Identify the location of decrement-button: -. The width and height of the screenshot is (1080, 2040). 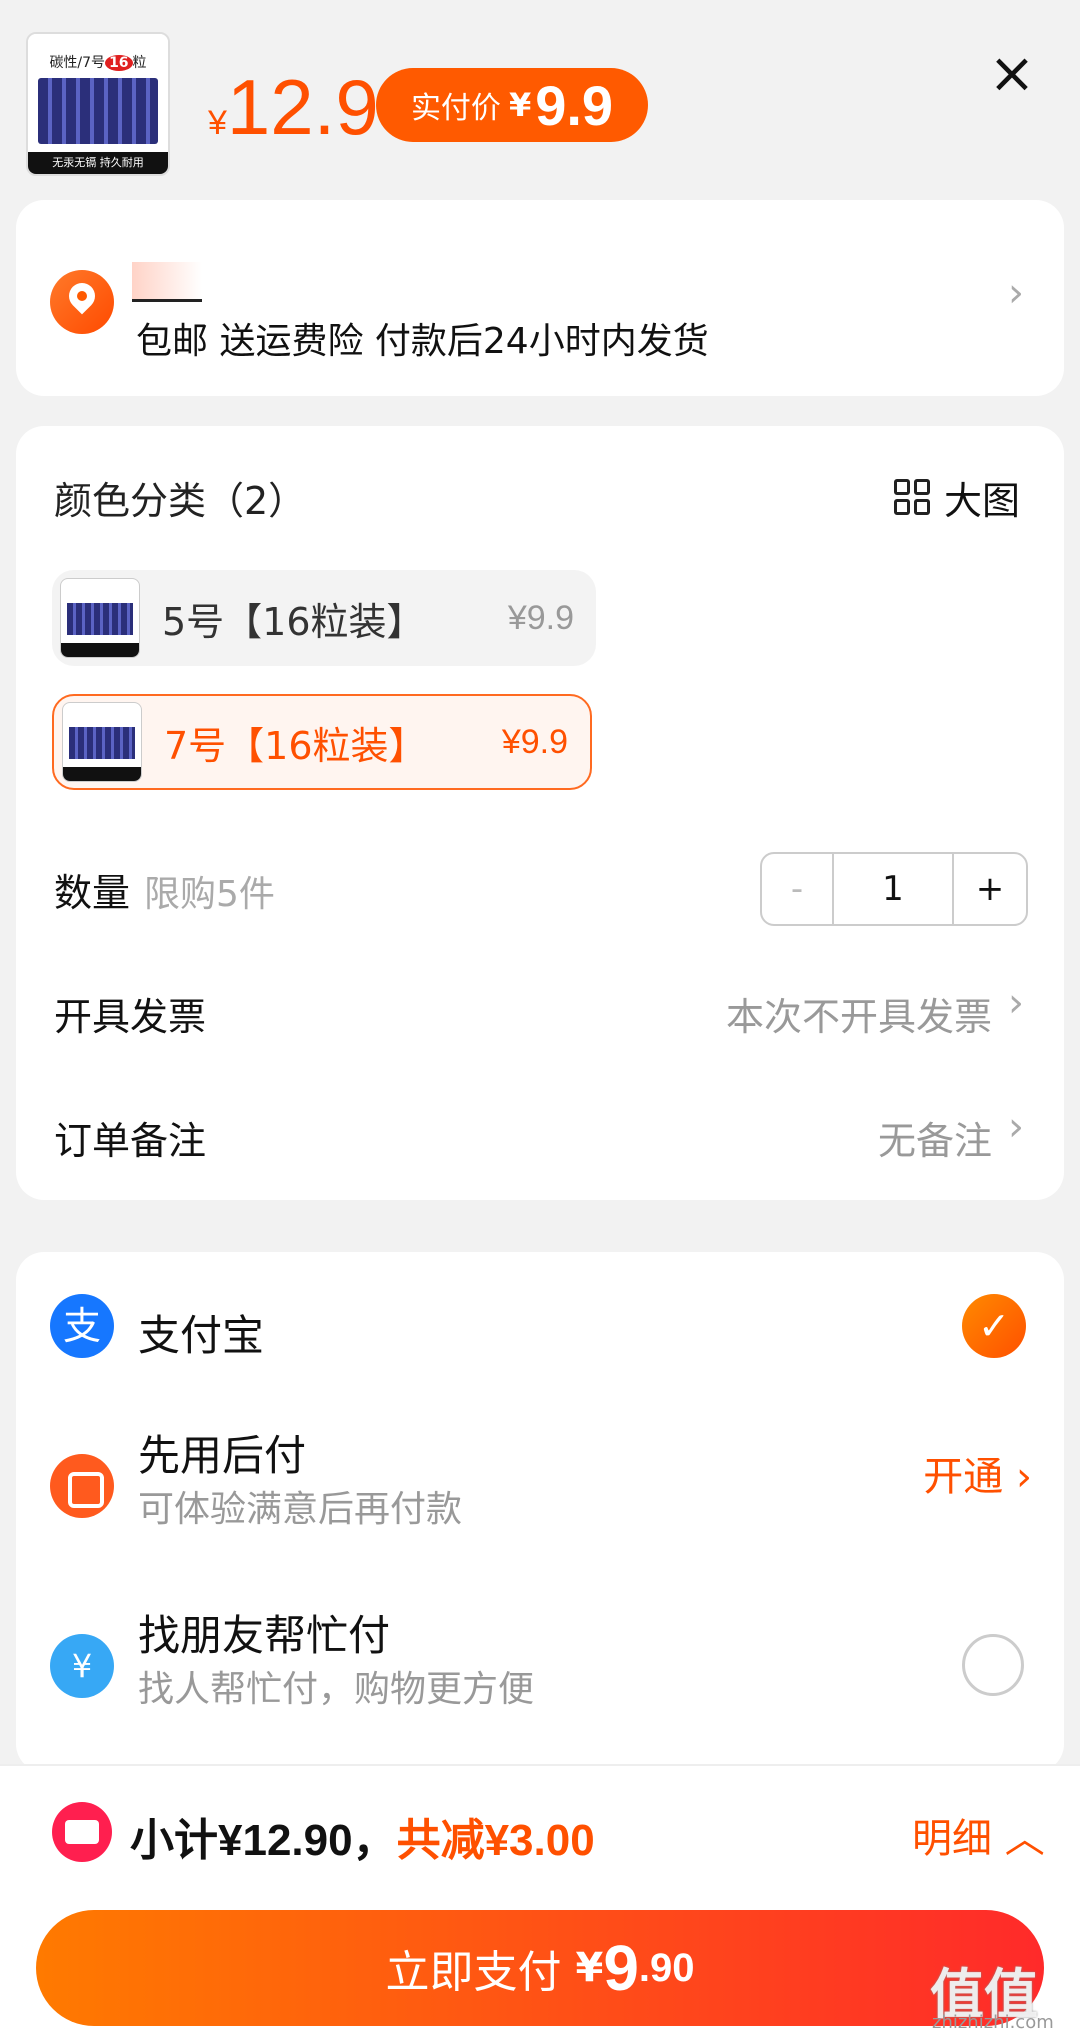
(798, 889).